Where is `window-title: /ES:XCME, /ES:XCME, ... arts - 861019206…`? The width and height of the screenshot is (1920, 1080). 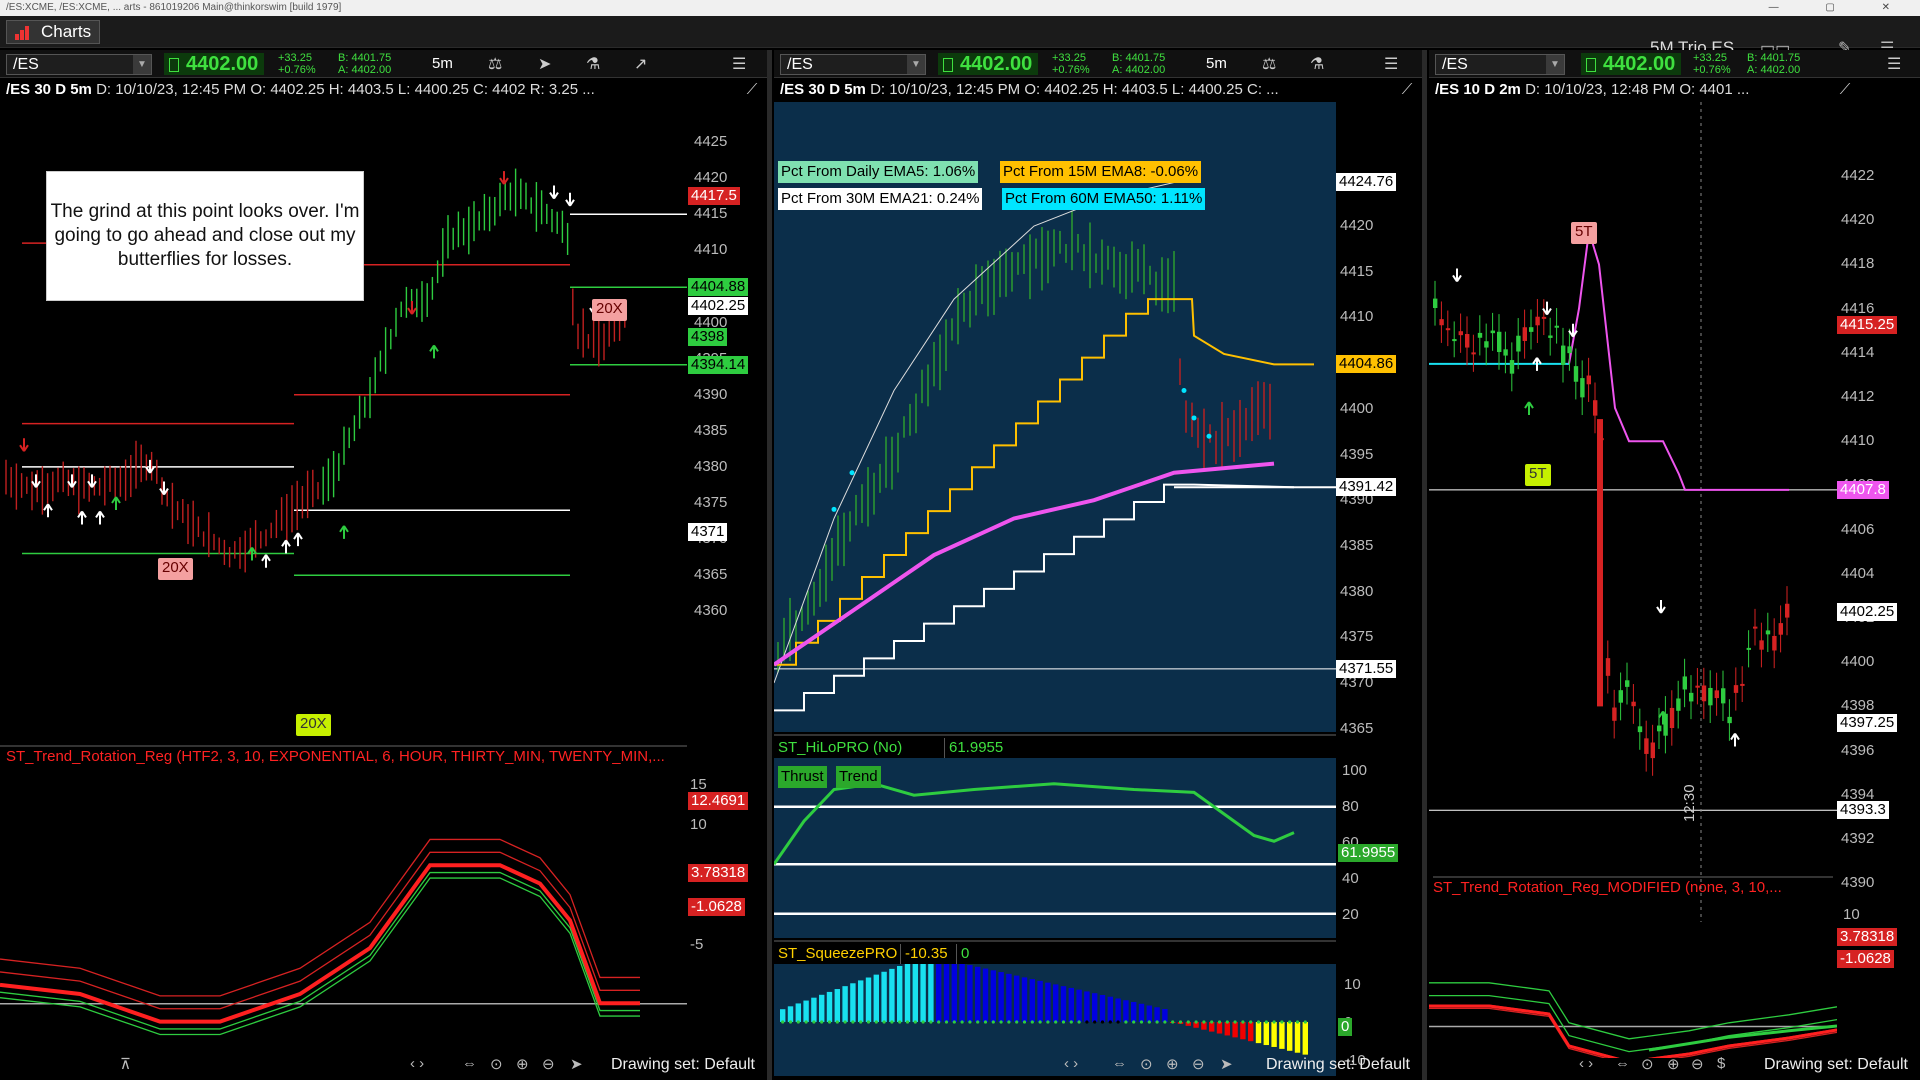
window-title: /ES:XCME, /ES:XCME, ... arts - 861019206… is located at coordinates (174, 7).